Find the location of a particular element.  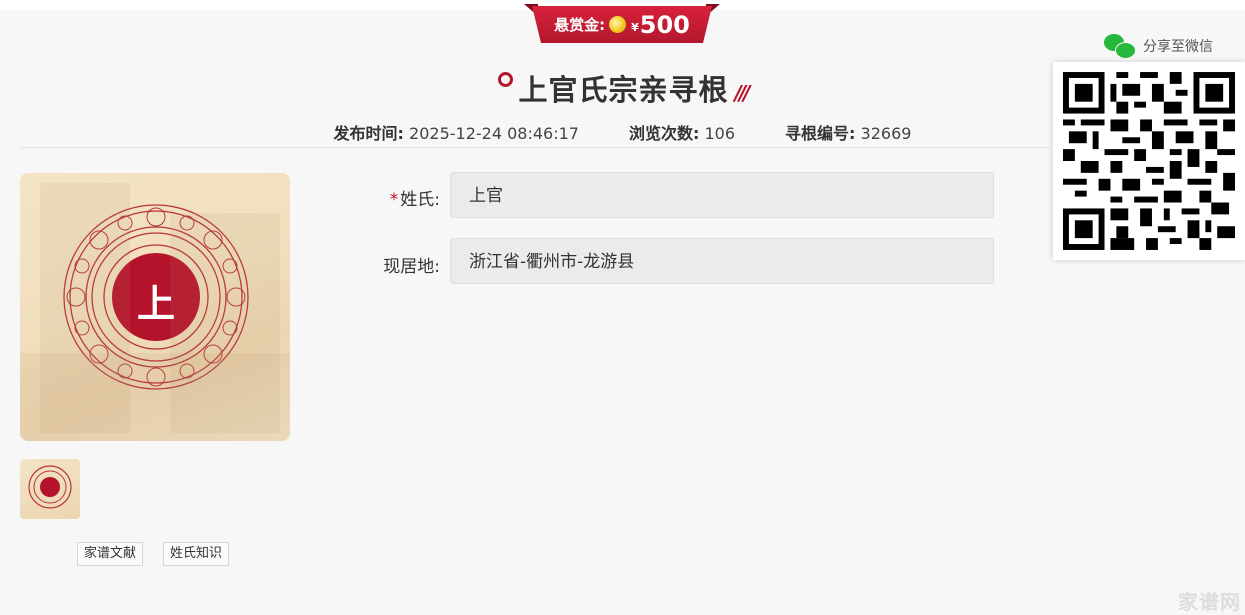

page-title: 上官氏宗亲寻根 is located at coordinates (623, 90).